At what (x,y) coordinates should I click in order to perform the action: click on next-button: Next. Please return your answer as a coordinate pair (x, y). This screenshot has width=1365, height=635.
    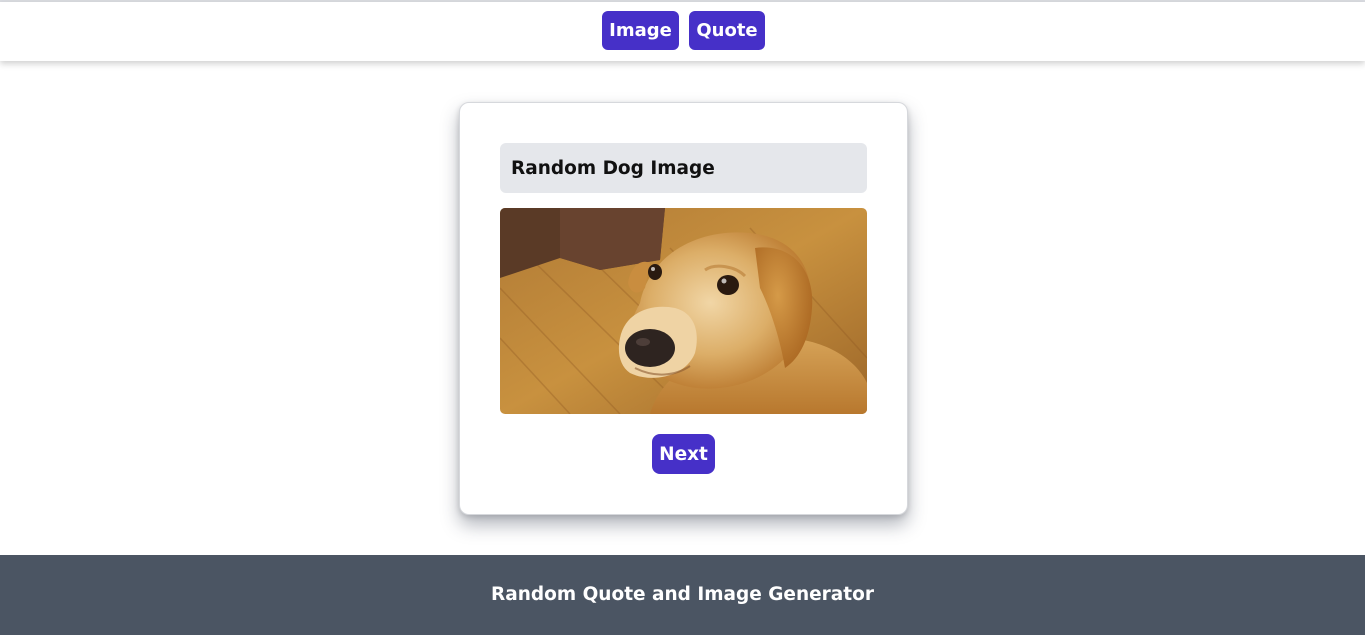
    Looking at the image, I should click on (683, 454).